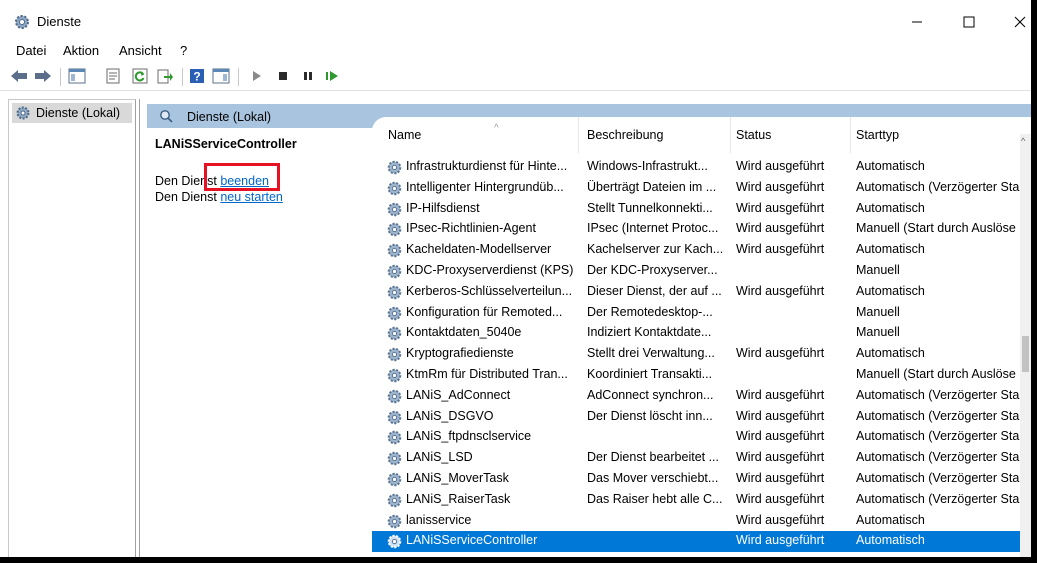 Image resolution: width=1037 pixels, height=563 pixels. I want to click on scrollbar-thumb, so click(1025, 354).